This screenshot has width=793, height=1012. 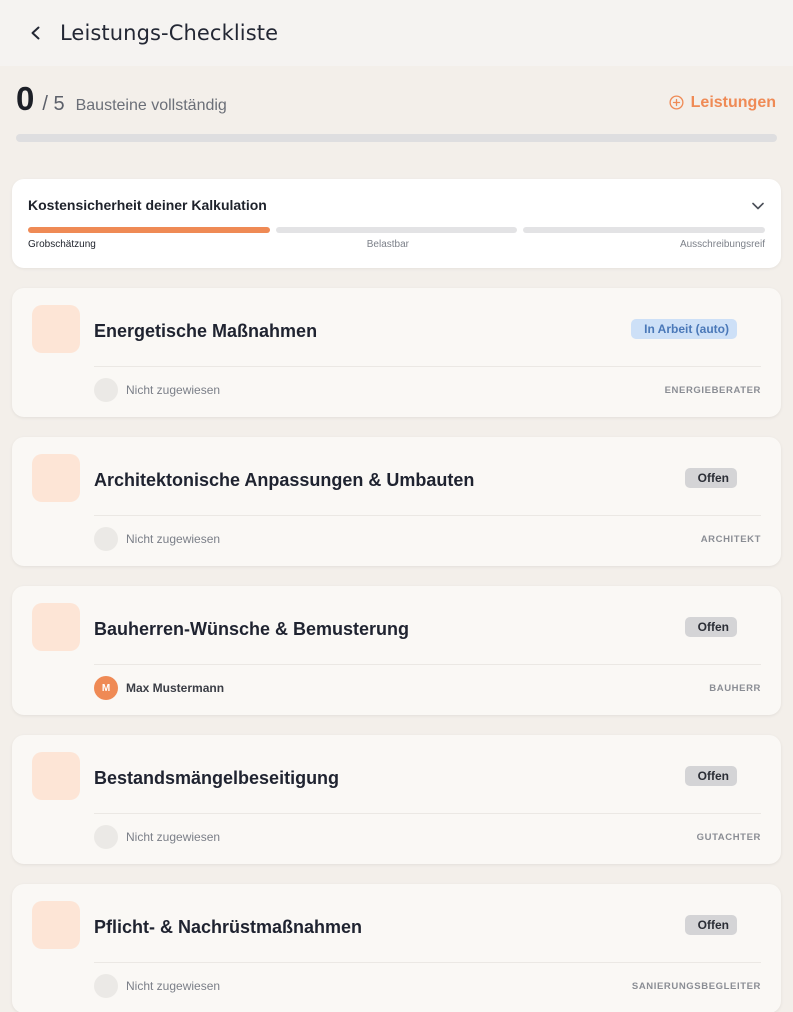 I want to click on progress-label: Bausteine vollständig, so click(x=151, y=105).